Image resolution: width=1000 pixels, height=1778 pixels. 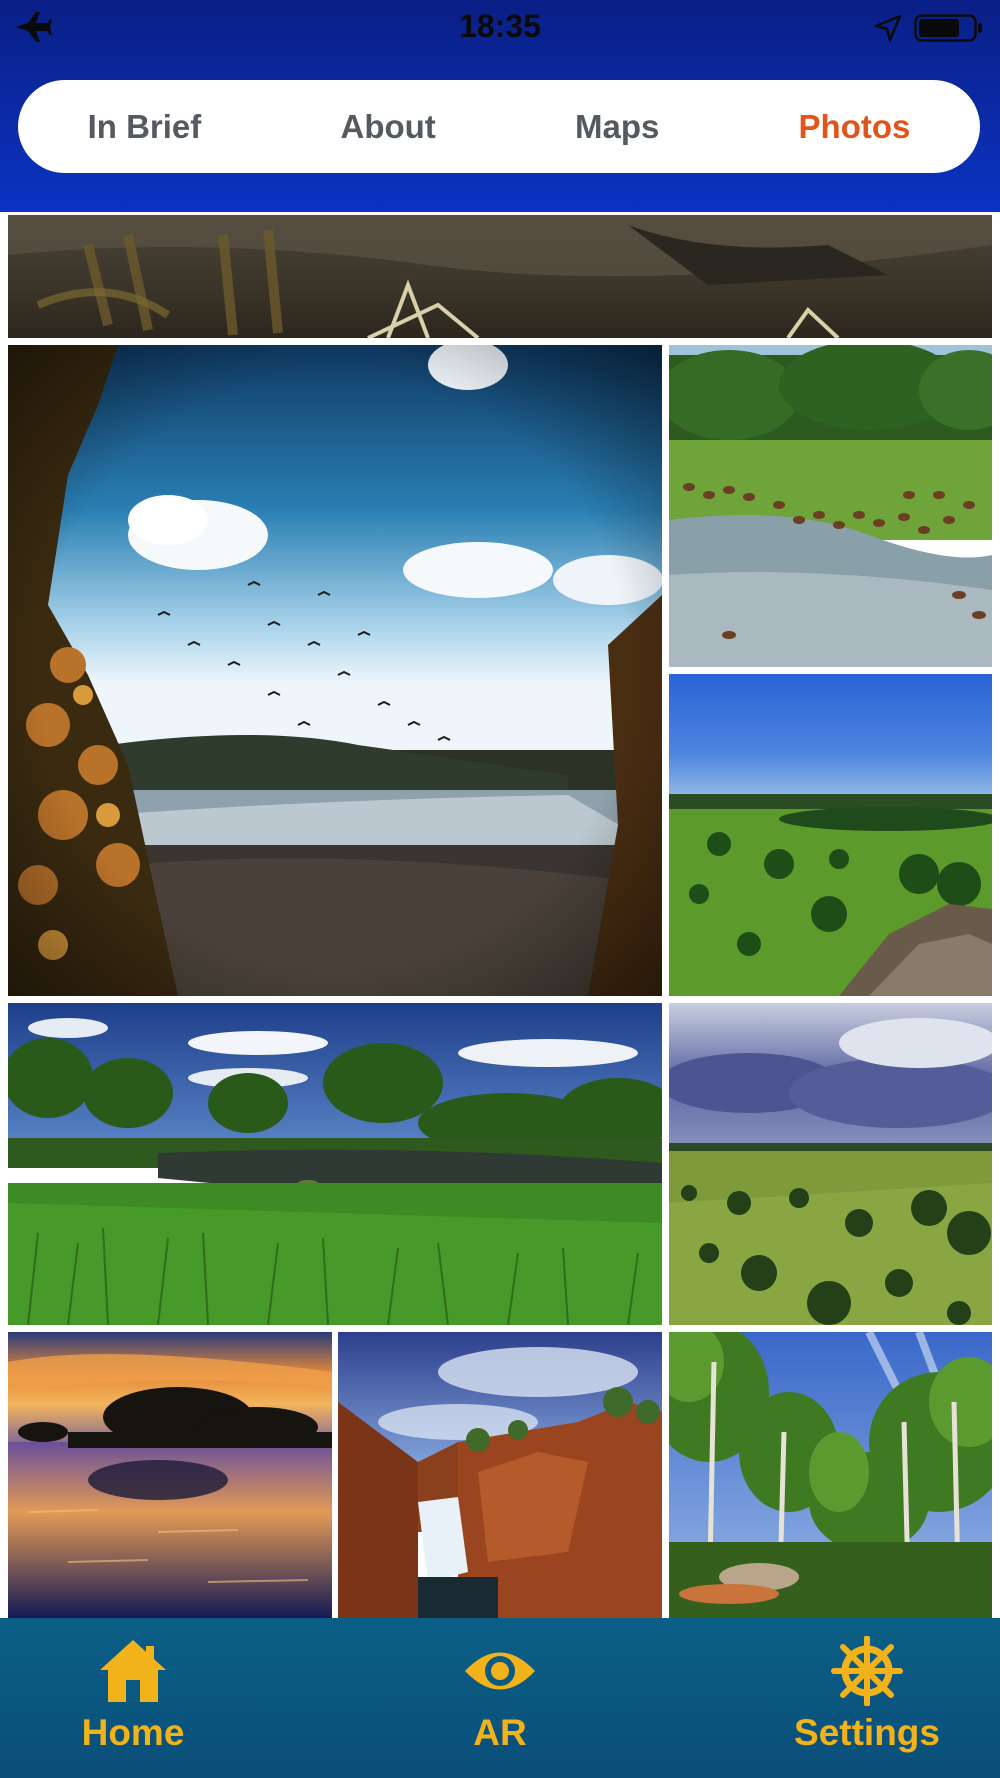 What do you see at coordinates (617, 127) in the screenshot?
I see `tab-maps: Maps` at bounding box center [617, 127].